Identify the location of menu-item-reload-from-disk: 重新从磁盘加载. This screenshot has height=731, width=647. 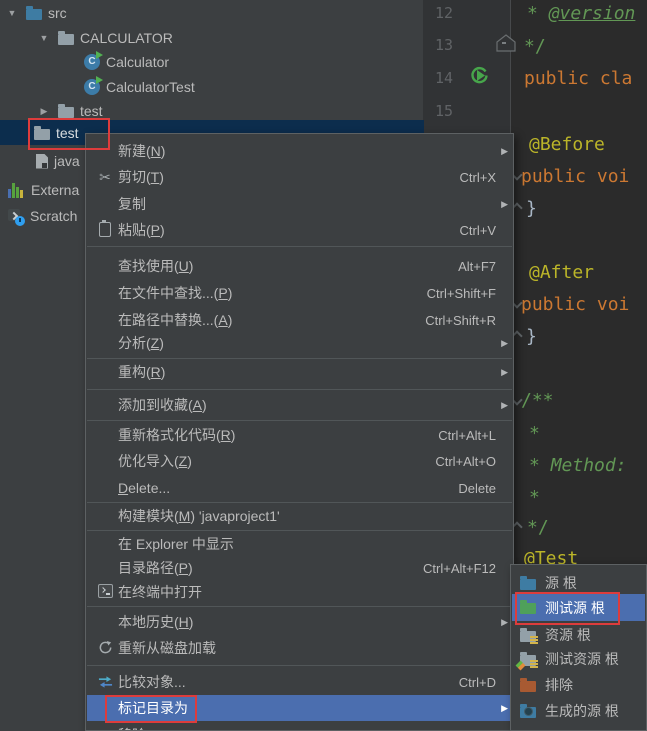
(299, 648).